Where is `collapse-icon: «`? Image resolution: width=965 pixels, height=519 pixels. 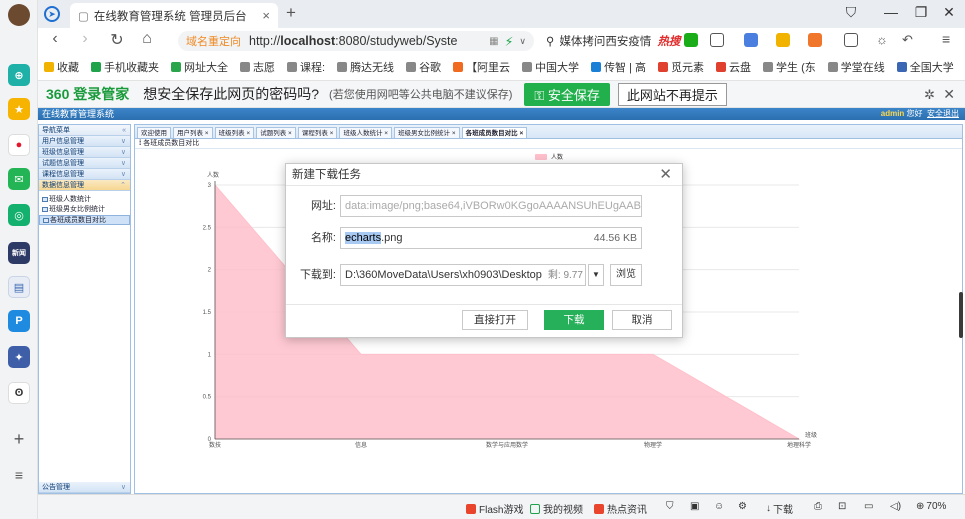
collapse-icon: « is located at coordinates (124, 130).